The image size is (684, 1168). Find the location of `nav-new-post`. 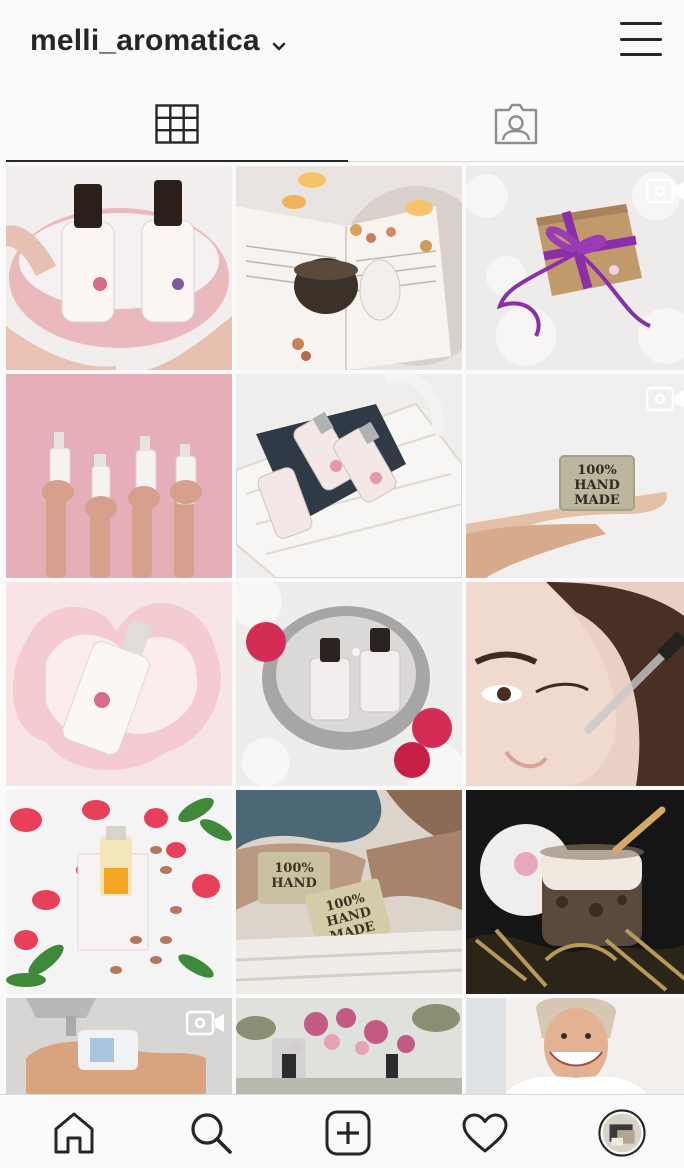

nav-new-post is located at coordinates (348, 1133).